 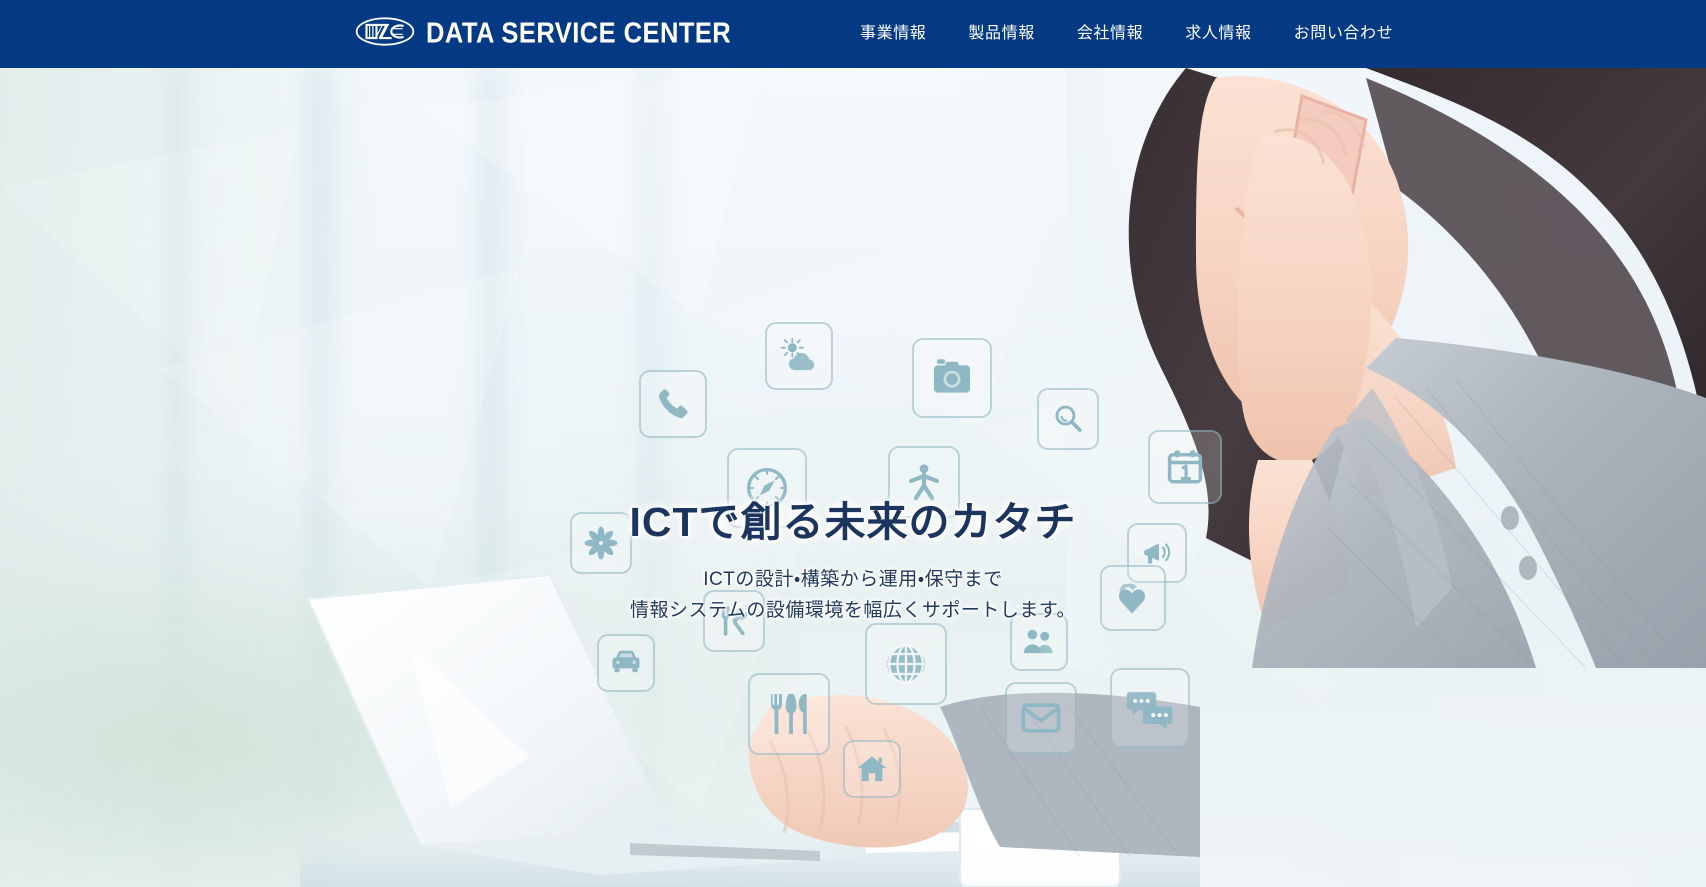 I want to click on hero-title: ICTで創る未来のカタチ, so click(x=853, y=522).